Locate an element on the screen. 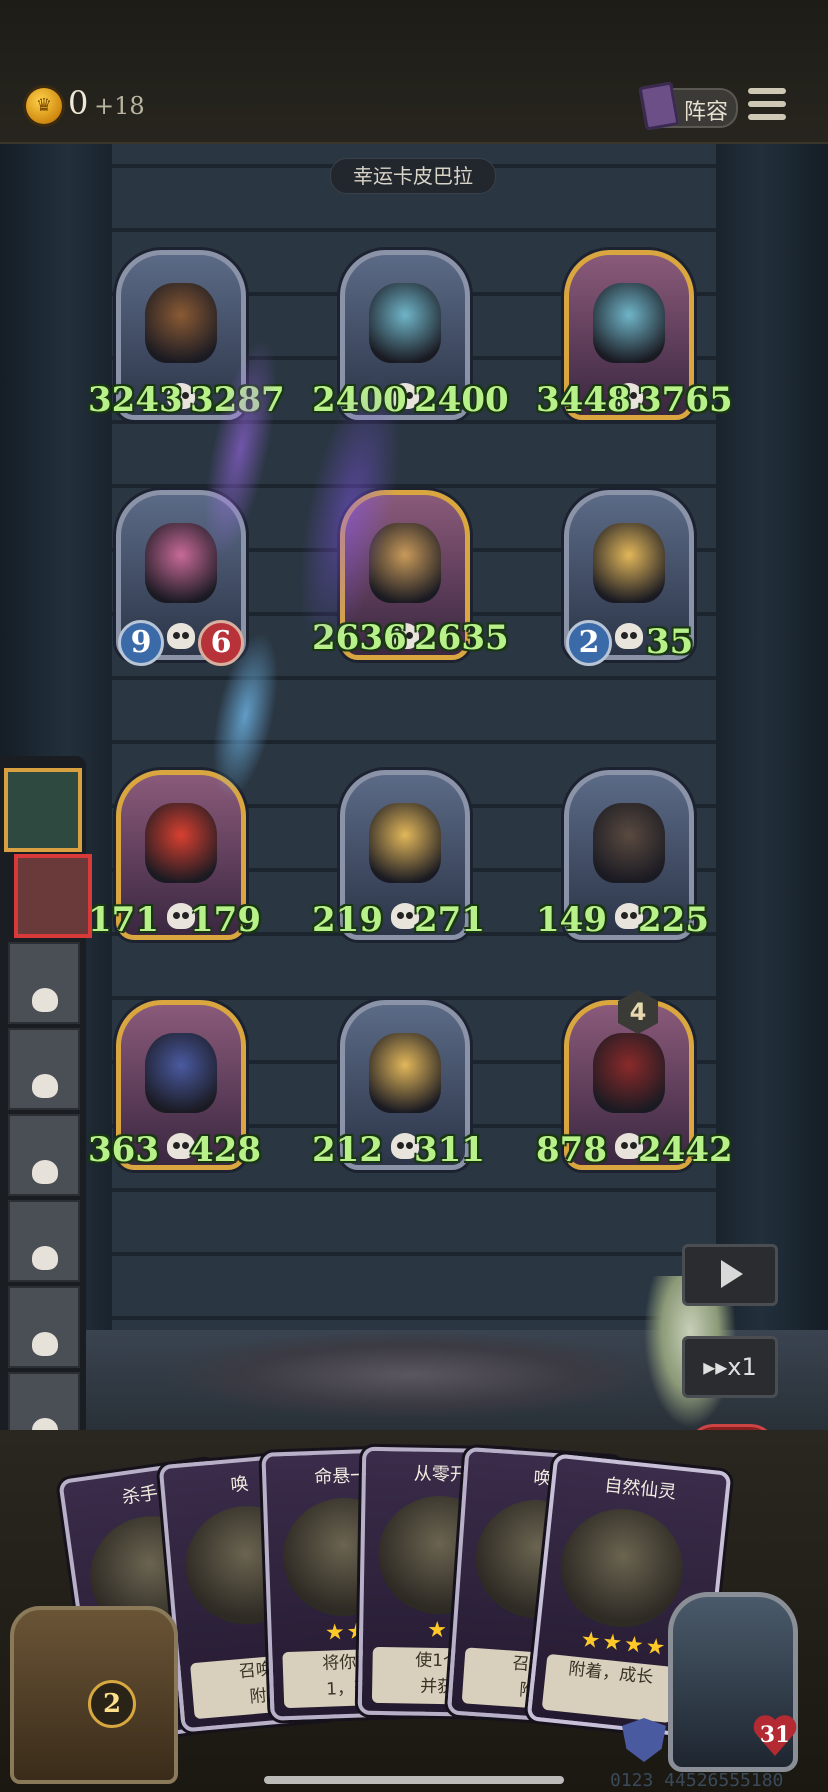  coin-icon: ♛ is located at coordinates (44, 106).